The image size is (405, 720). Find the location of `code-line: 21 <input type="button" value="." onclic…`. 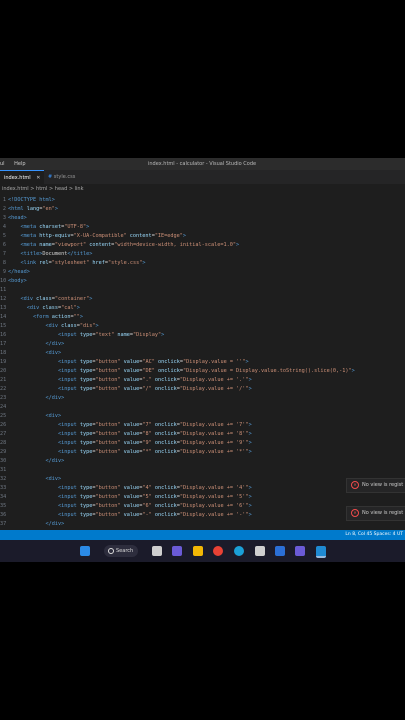

code-line: 21 <input type="button" value="." onclic… is located at coordinates (202, 380).